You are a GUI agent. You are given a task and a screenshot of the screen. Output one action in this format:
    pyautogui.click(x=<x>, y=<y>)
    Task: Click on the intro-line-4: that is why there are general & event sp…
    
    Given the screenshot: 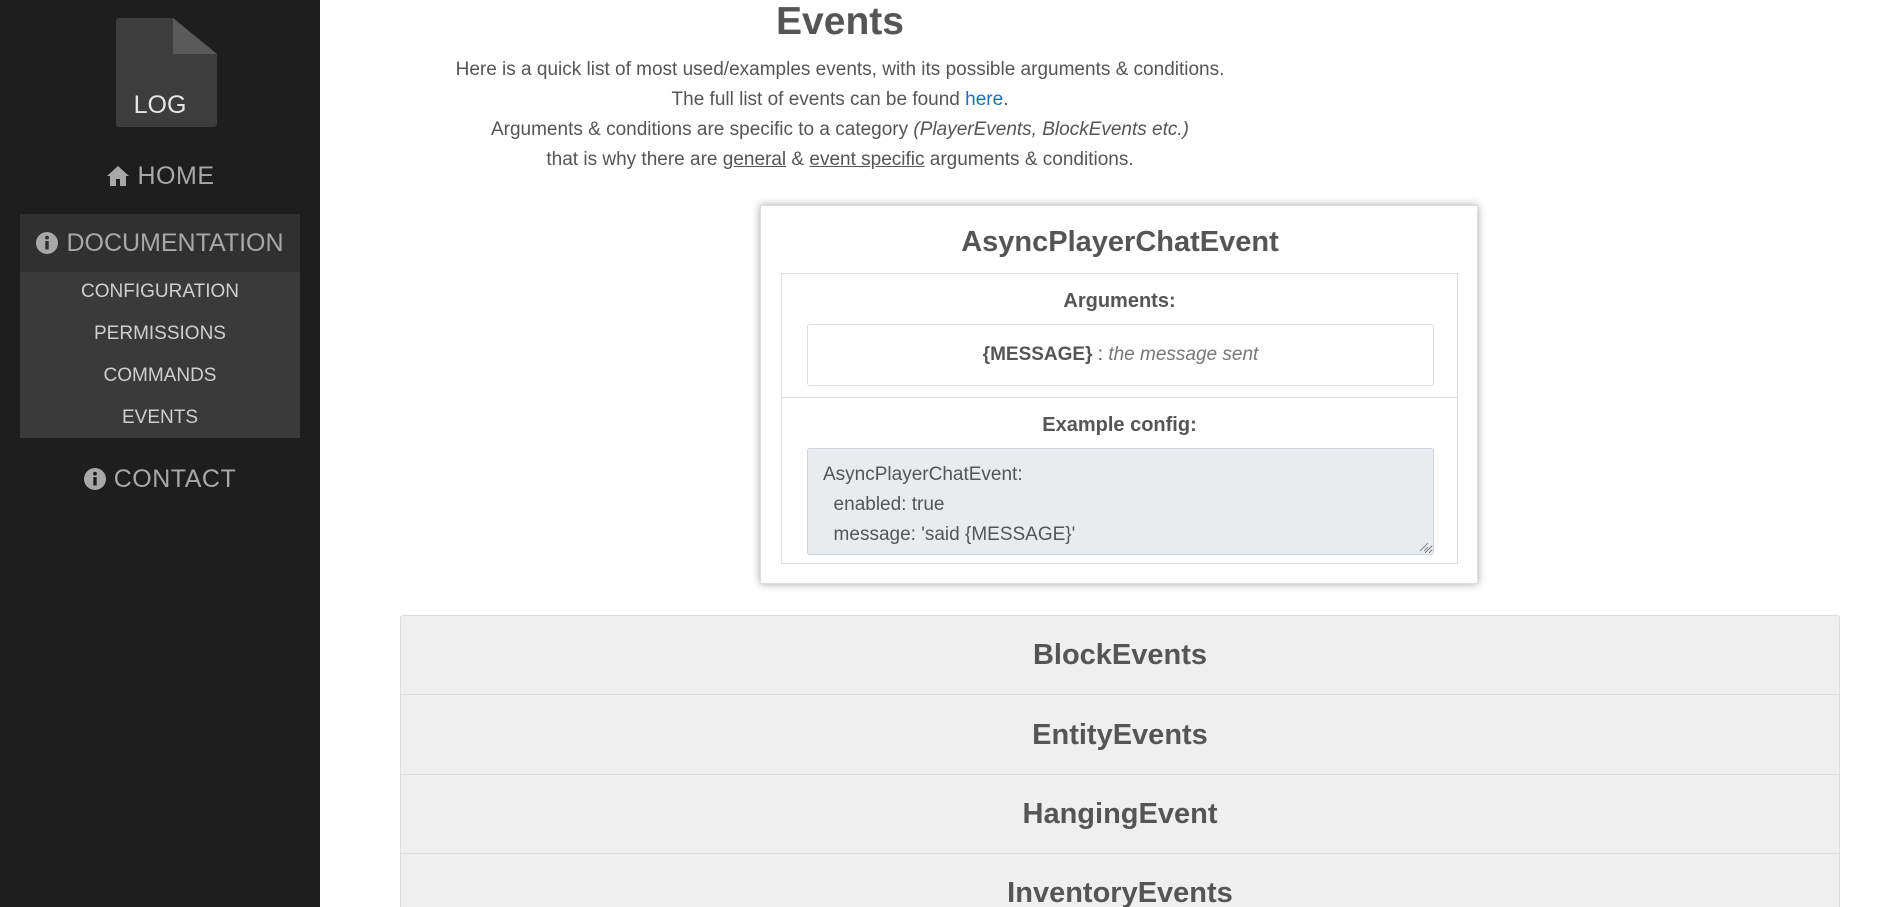 What is the action you would take?
    pyautogui.click(x=840, y=160)
    